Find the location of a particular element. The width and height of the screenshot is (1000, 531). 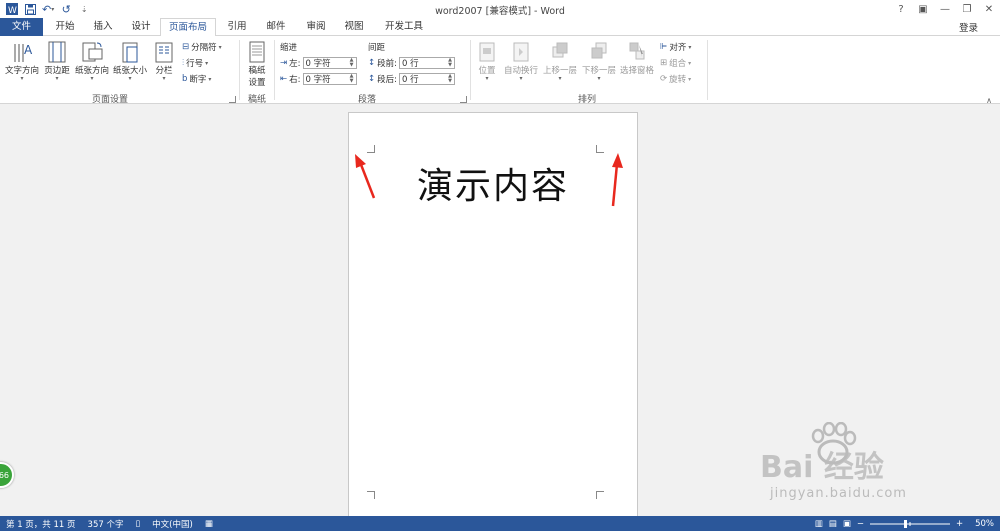

indent-left-label: 左: is located at coordinates (295, 64).